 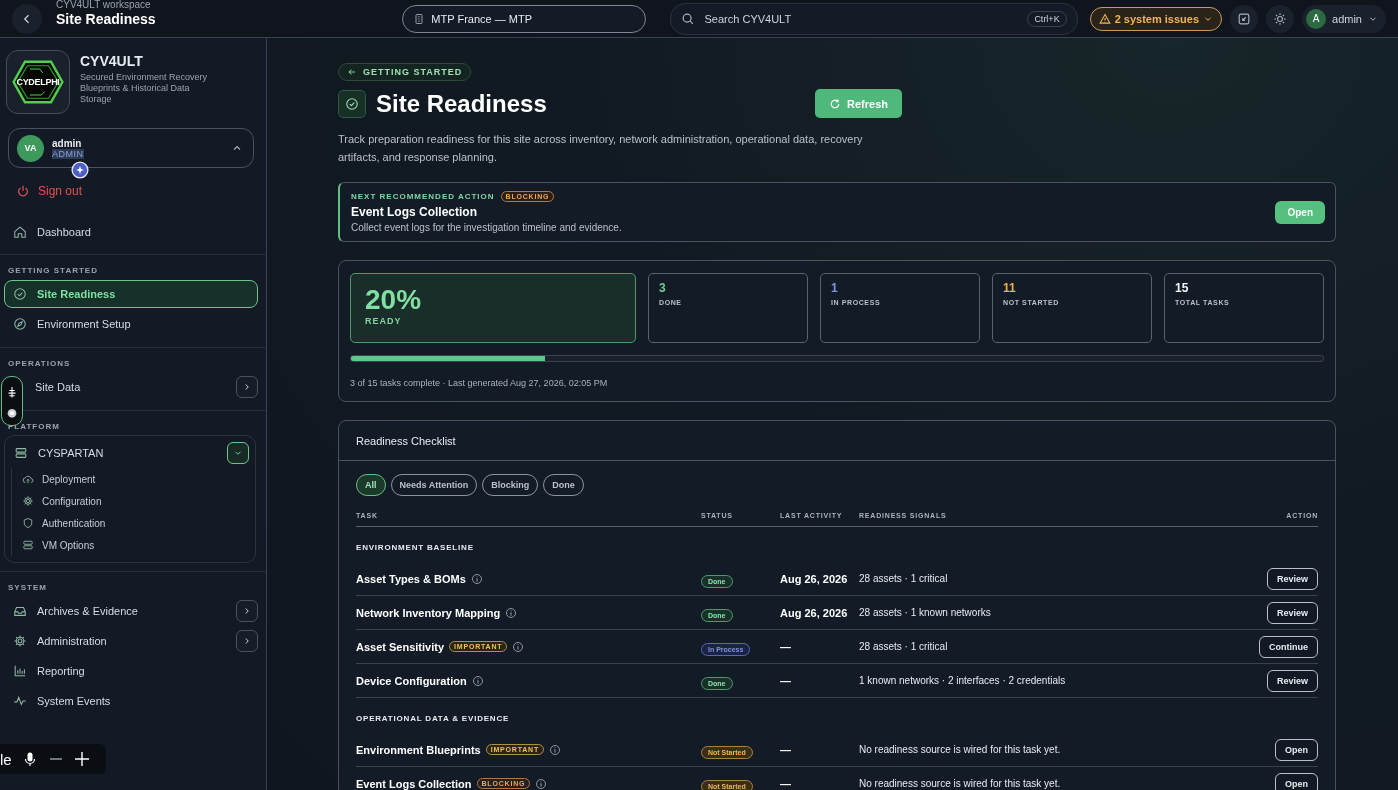 What do you see at coordinates (118, 611) in the screenshot?
I see `nav-item: Archives & Evidence` at bounding box center [118, 611].